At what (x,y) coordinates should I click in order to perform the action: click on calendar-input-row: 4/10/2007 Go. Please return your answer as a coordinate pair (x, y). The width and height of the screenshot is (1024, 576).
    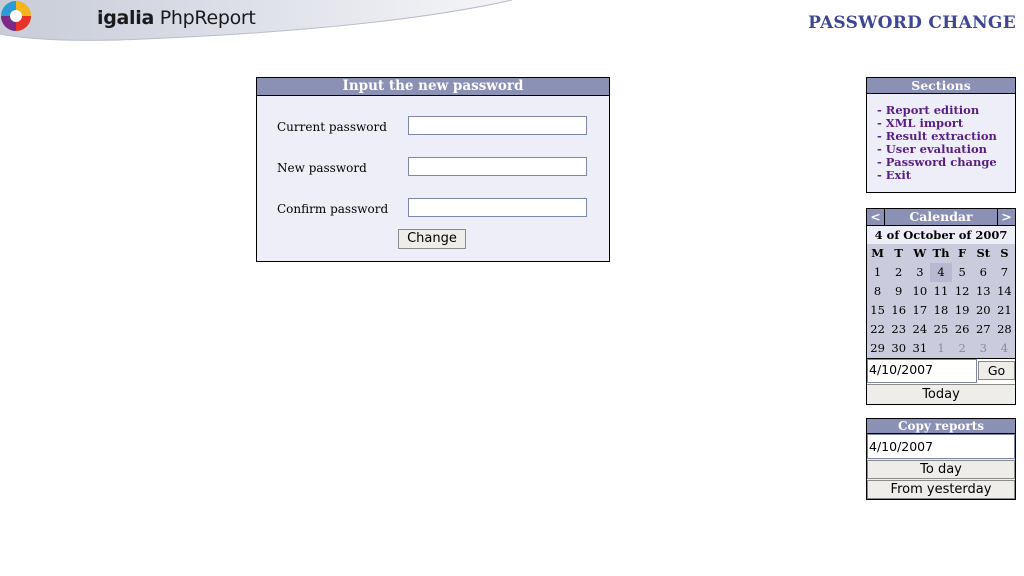
    Looking at the image, I should click on (941, 371).